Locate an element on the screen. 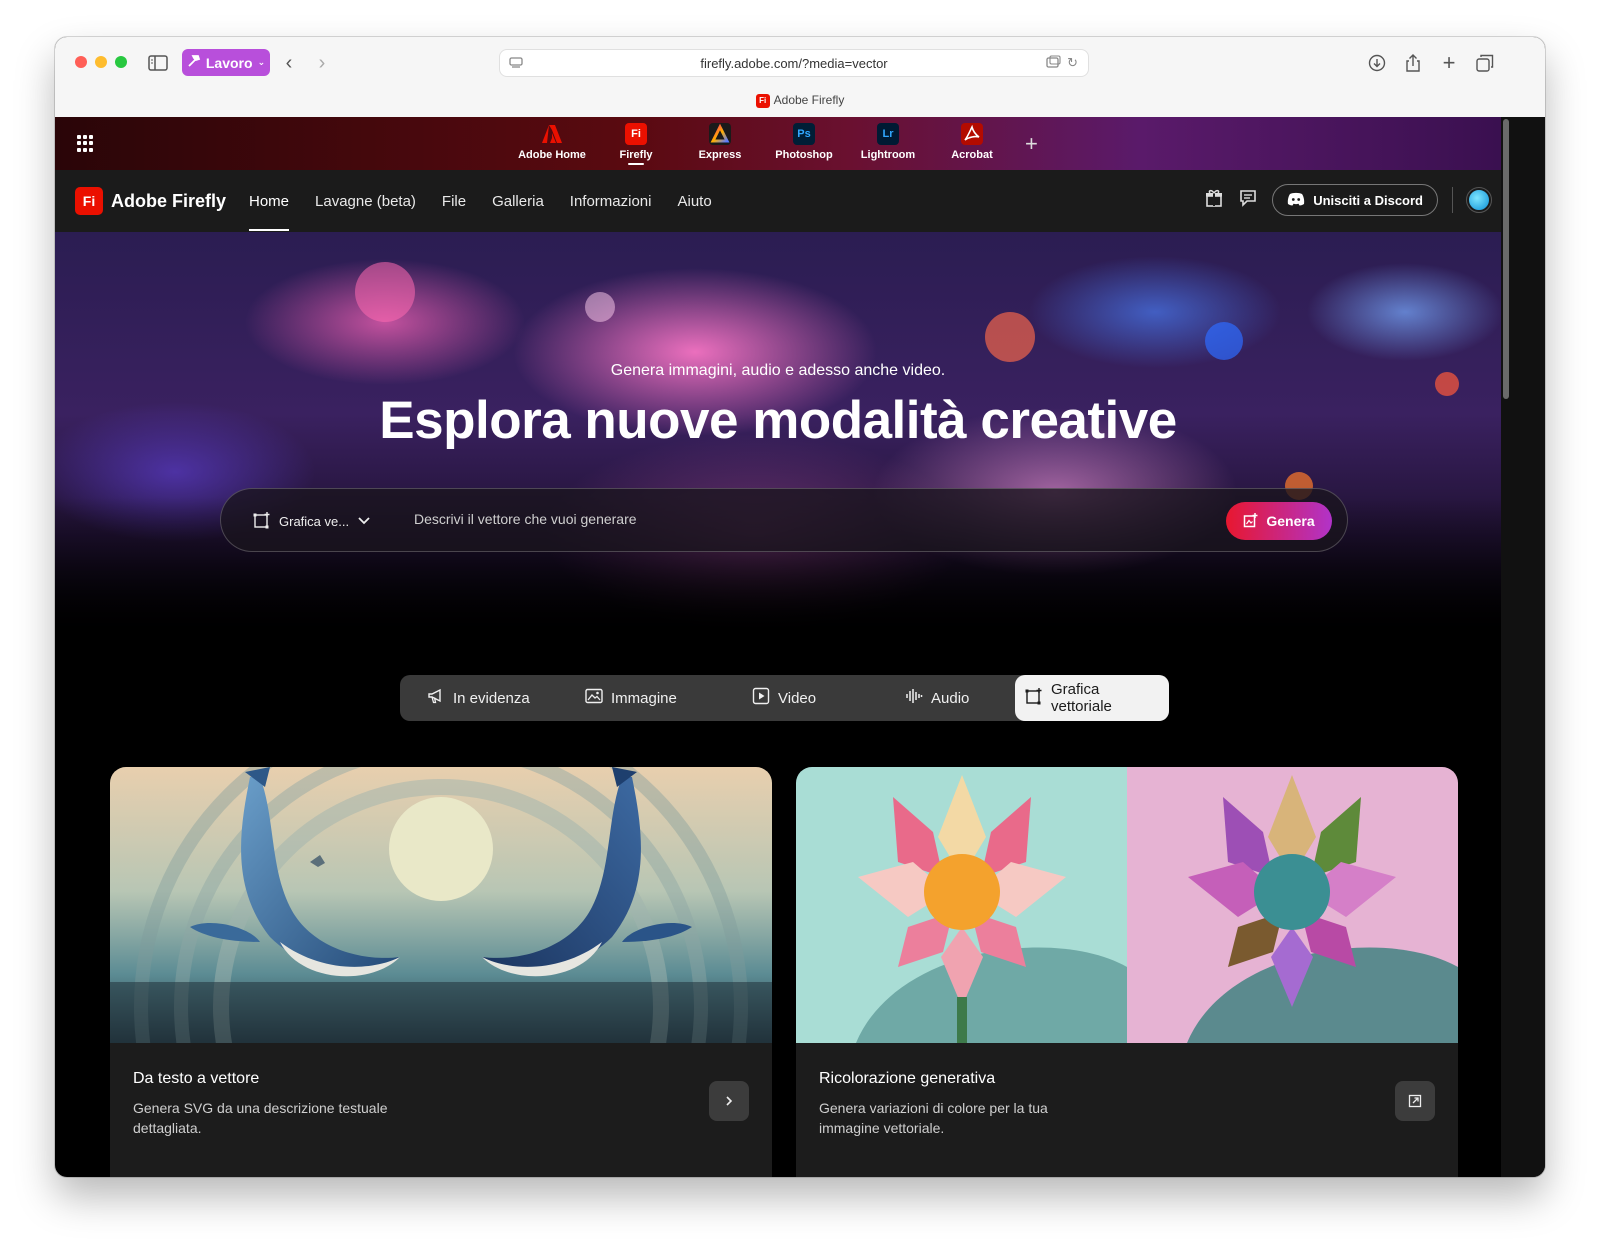 The width and height of the screenshot is (1600, 1248). add-app-icon: + is located at coordinates (1031, 144).